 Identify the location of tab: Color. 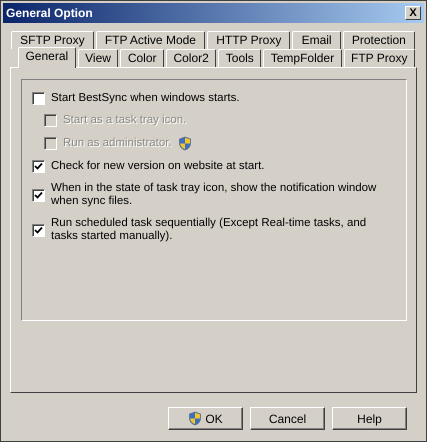
(142, 58).